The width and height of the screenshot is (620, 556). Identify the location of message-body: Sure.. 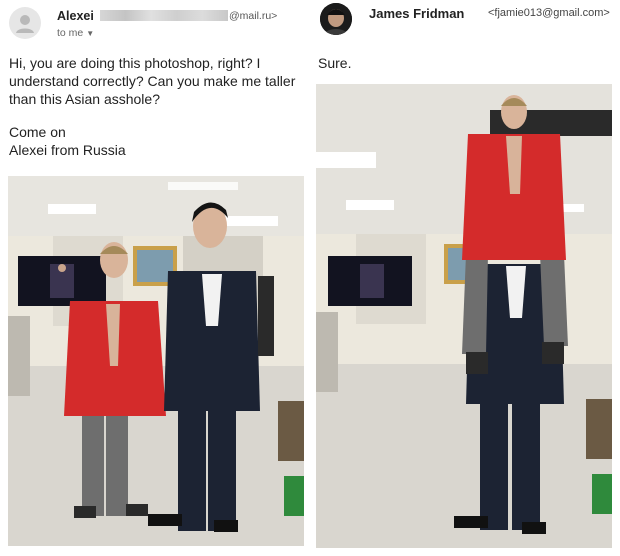
(335, 63).